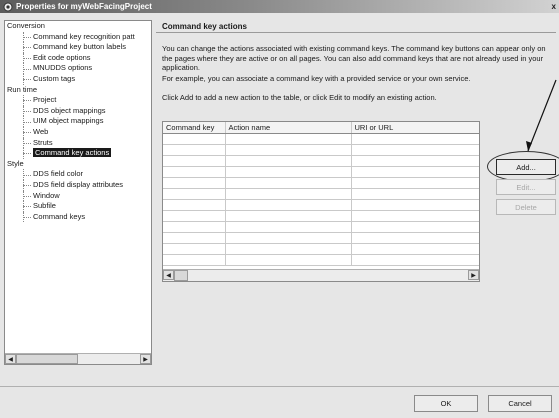 This screenshot has height=418, width=559. I want to click on delete-button: Delete, so click(526, 207).